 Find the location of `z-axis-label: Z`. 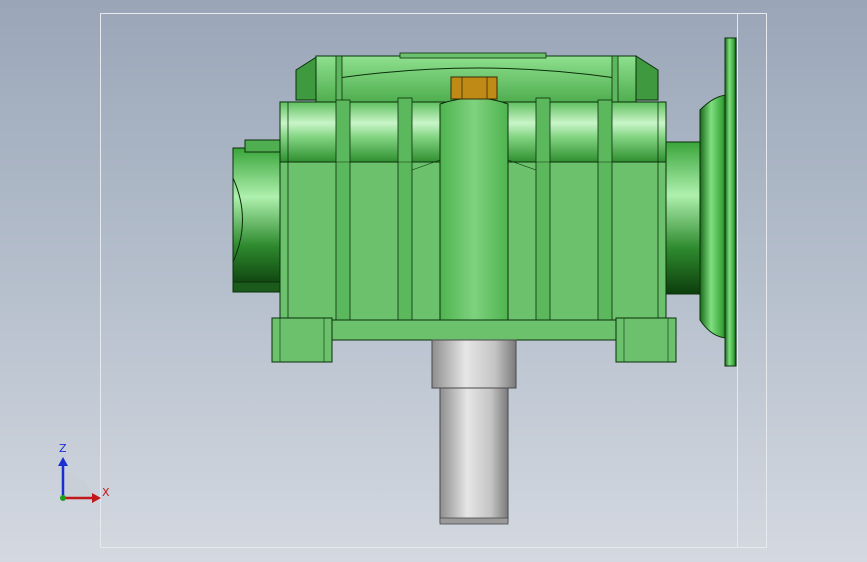

z-axis-label: Z is located at coordinates (63, 448).